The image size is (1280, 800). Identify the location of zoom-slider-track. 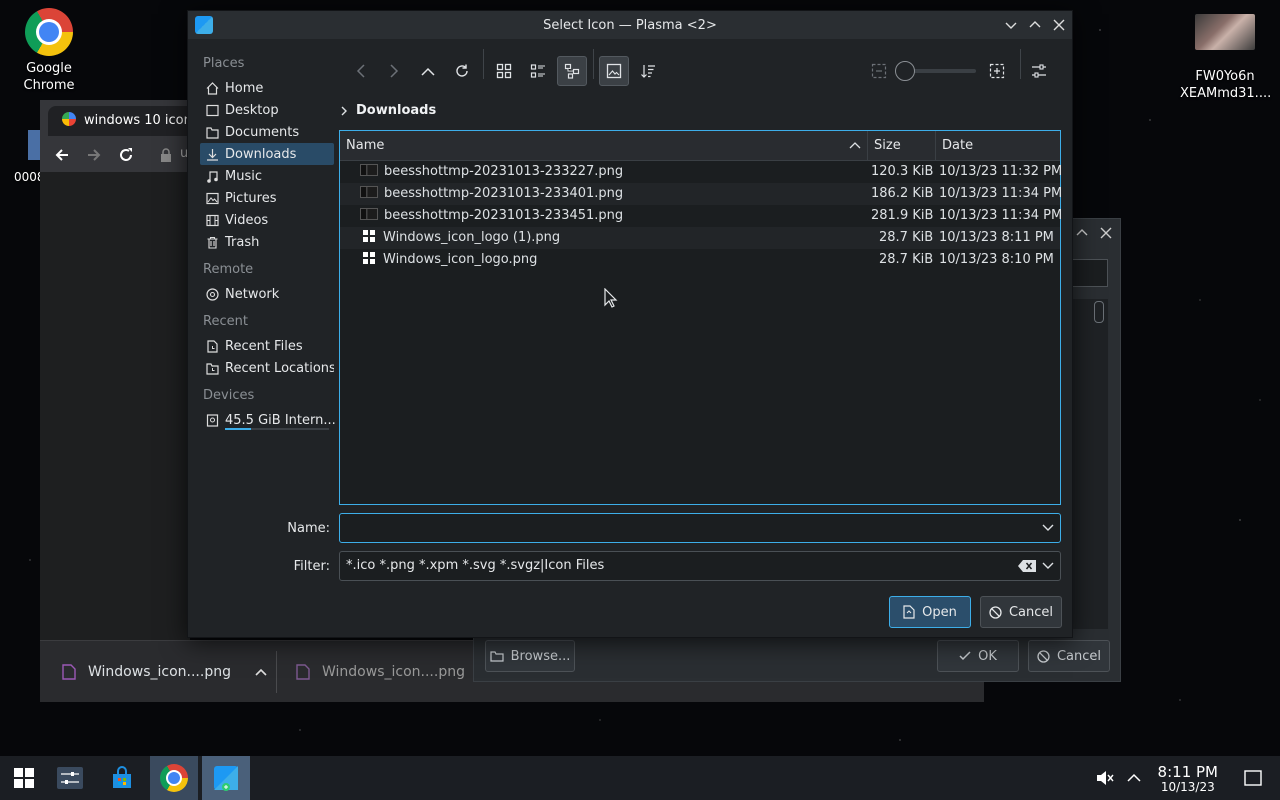
(935, 71).